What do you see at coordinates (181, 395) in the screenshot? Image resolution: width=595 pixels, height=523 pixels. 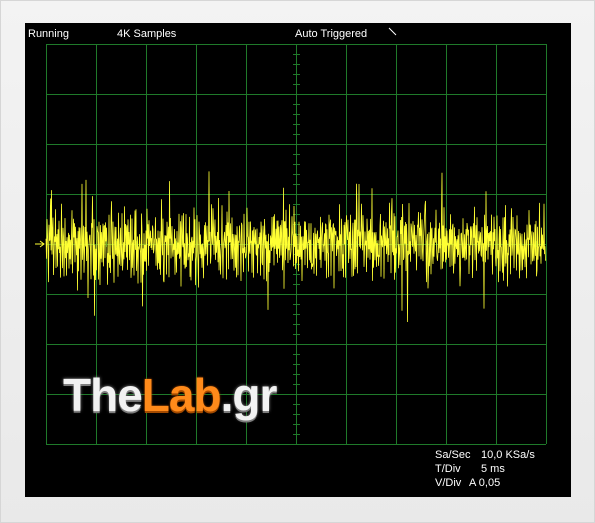 I see `watermark-part-lab: Lab` at bounding box center [181, 395].